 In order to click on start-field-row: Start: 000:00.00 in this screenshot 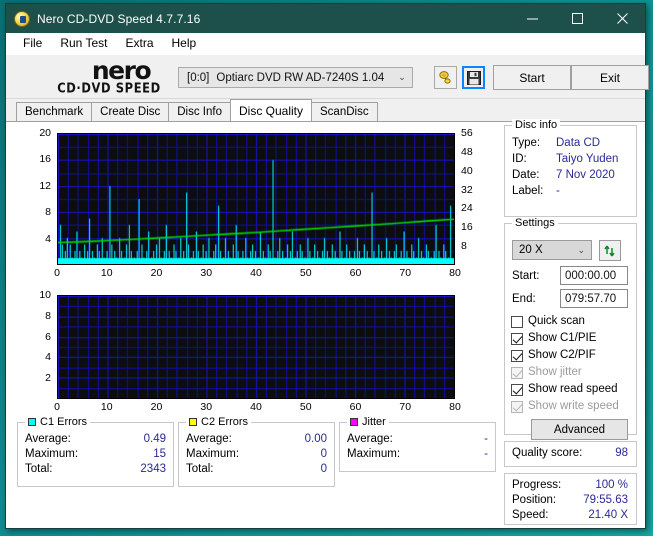, I will do `click(570, 275)`.